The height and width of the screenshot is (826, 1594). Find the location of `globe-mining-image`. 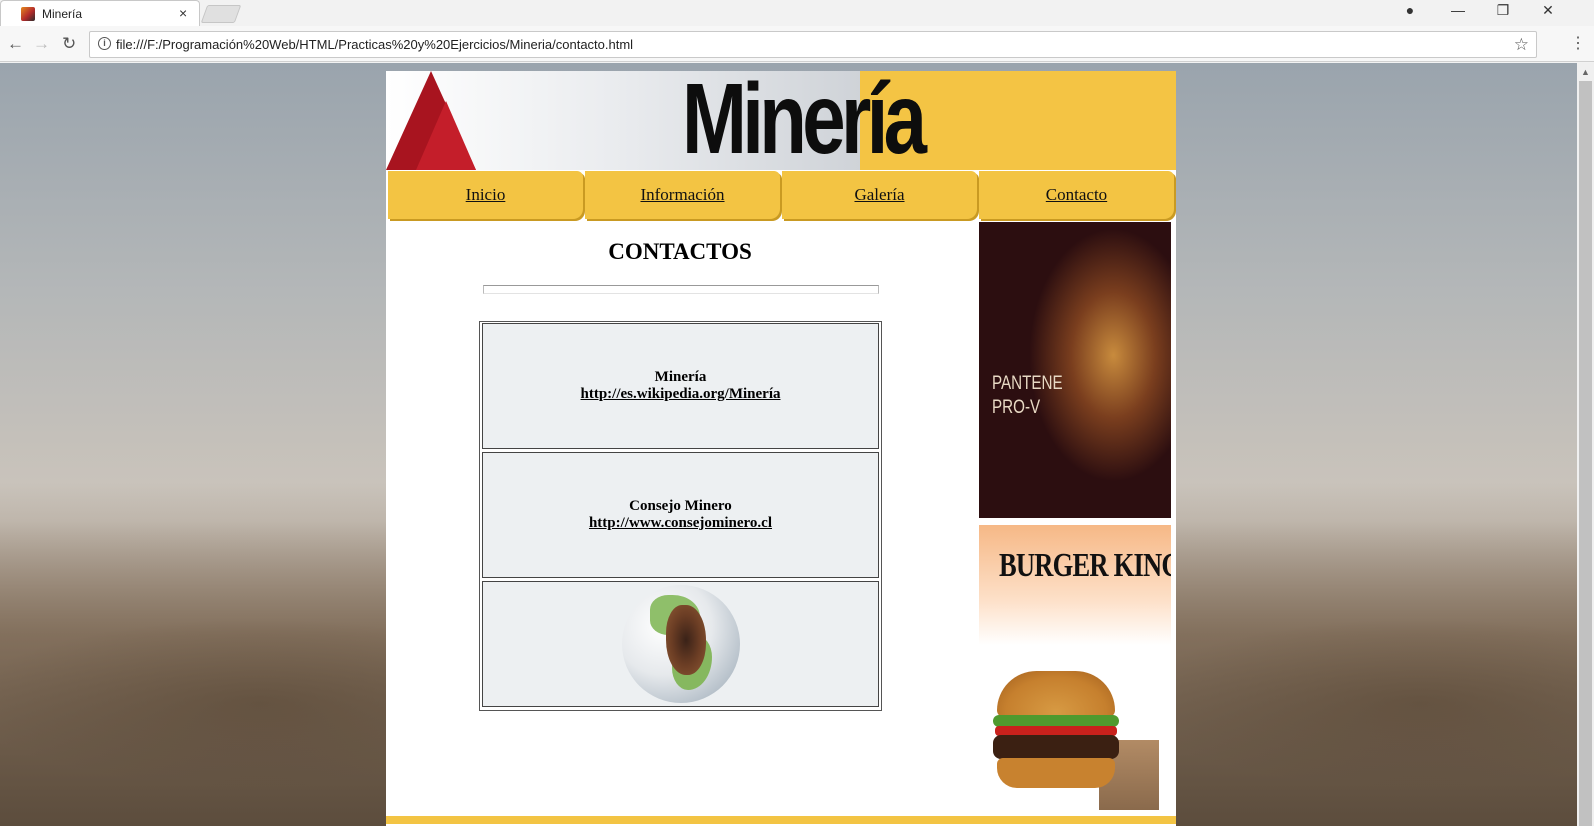

globe-mining-image is located at coordinates (680, 644).